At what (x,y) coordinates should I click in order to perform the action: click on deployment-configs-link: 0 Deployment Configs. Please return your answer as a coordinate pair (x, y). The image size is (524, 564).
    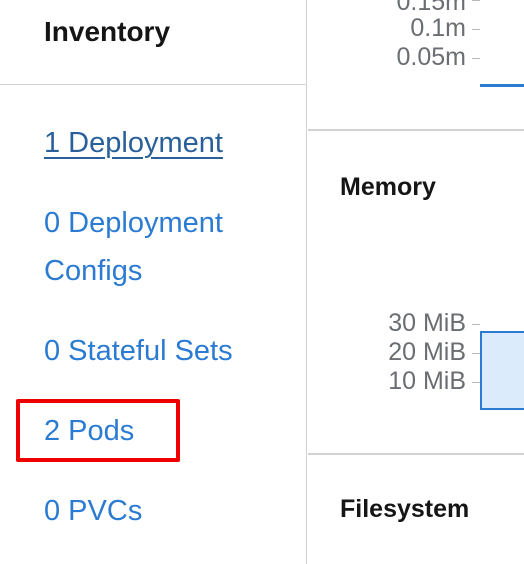
    Looking at the image, I should click on (133, 247).